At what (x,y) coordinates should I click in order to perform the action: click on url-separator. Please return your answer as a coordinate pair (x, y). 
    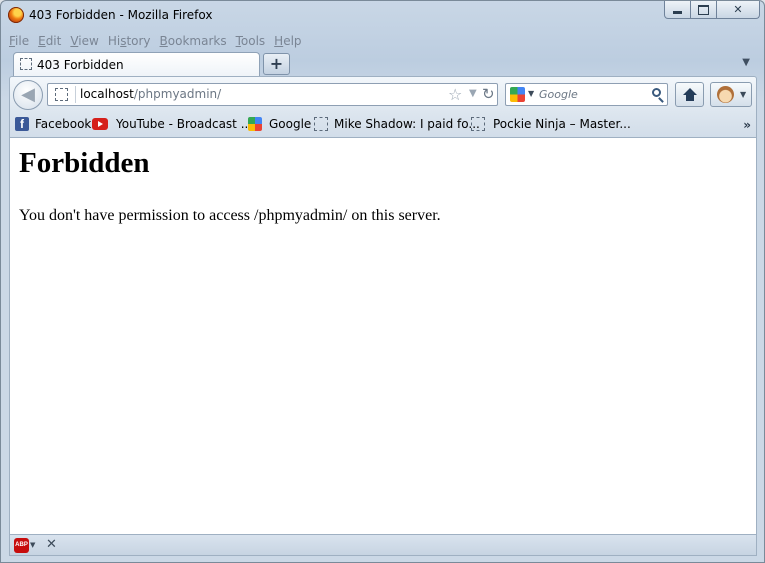
    Looking at the image, I should click on (75, 94).